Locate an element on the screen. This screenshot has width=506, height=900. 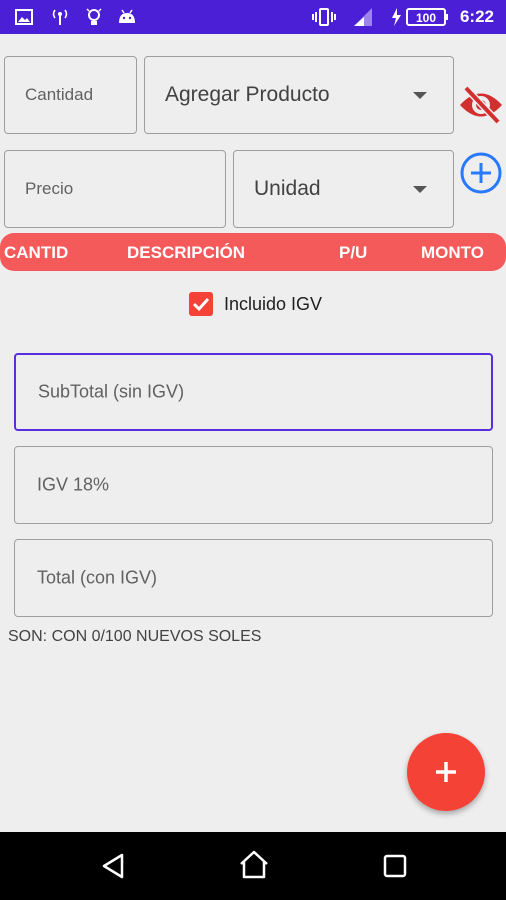
producto-selected: Agregar Producto is located at coordinates (247, 94).